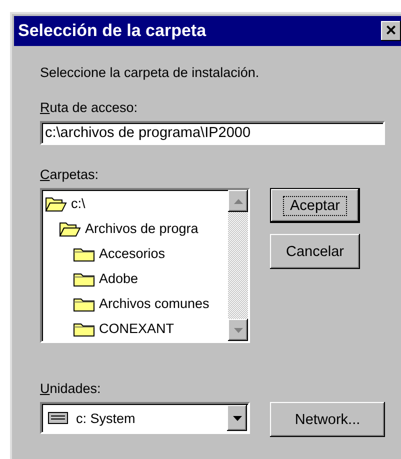 This screenshot has width=401, height=459. What do you see at coordinates (212, 133) in the screenshot?
I see `path-field: c:\archivos de programa\IP2000` at bounding box center [212, 133].